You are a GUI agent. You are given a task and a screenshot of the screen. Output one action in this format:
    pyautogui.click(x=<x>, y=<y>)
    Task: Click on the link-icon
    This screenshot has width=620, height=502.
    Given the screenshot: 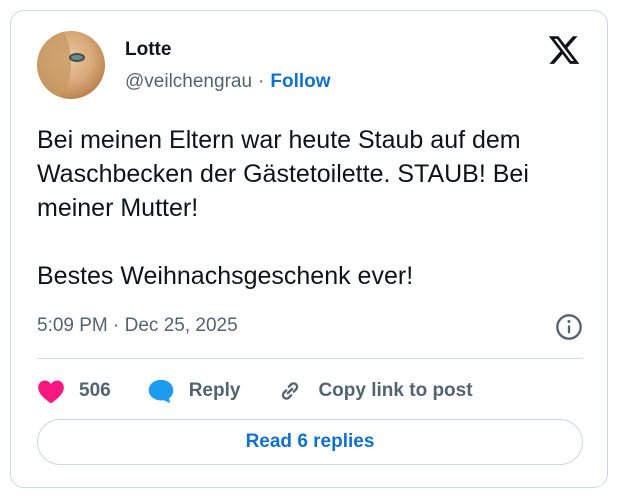 What is the action you would take?
    pyautogui.click(x=290, y=391)
    